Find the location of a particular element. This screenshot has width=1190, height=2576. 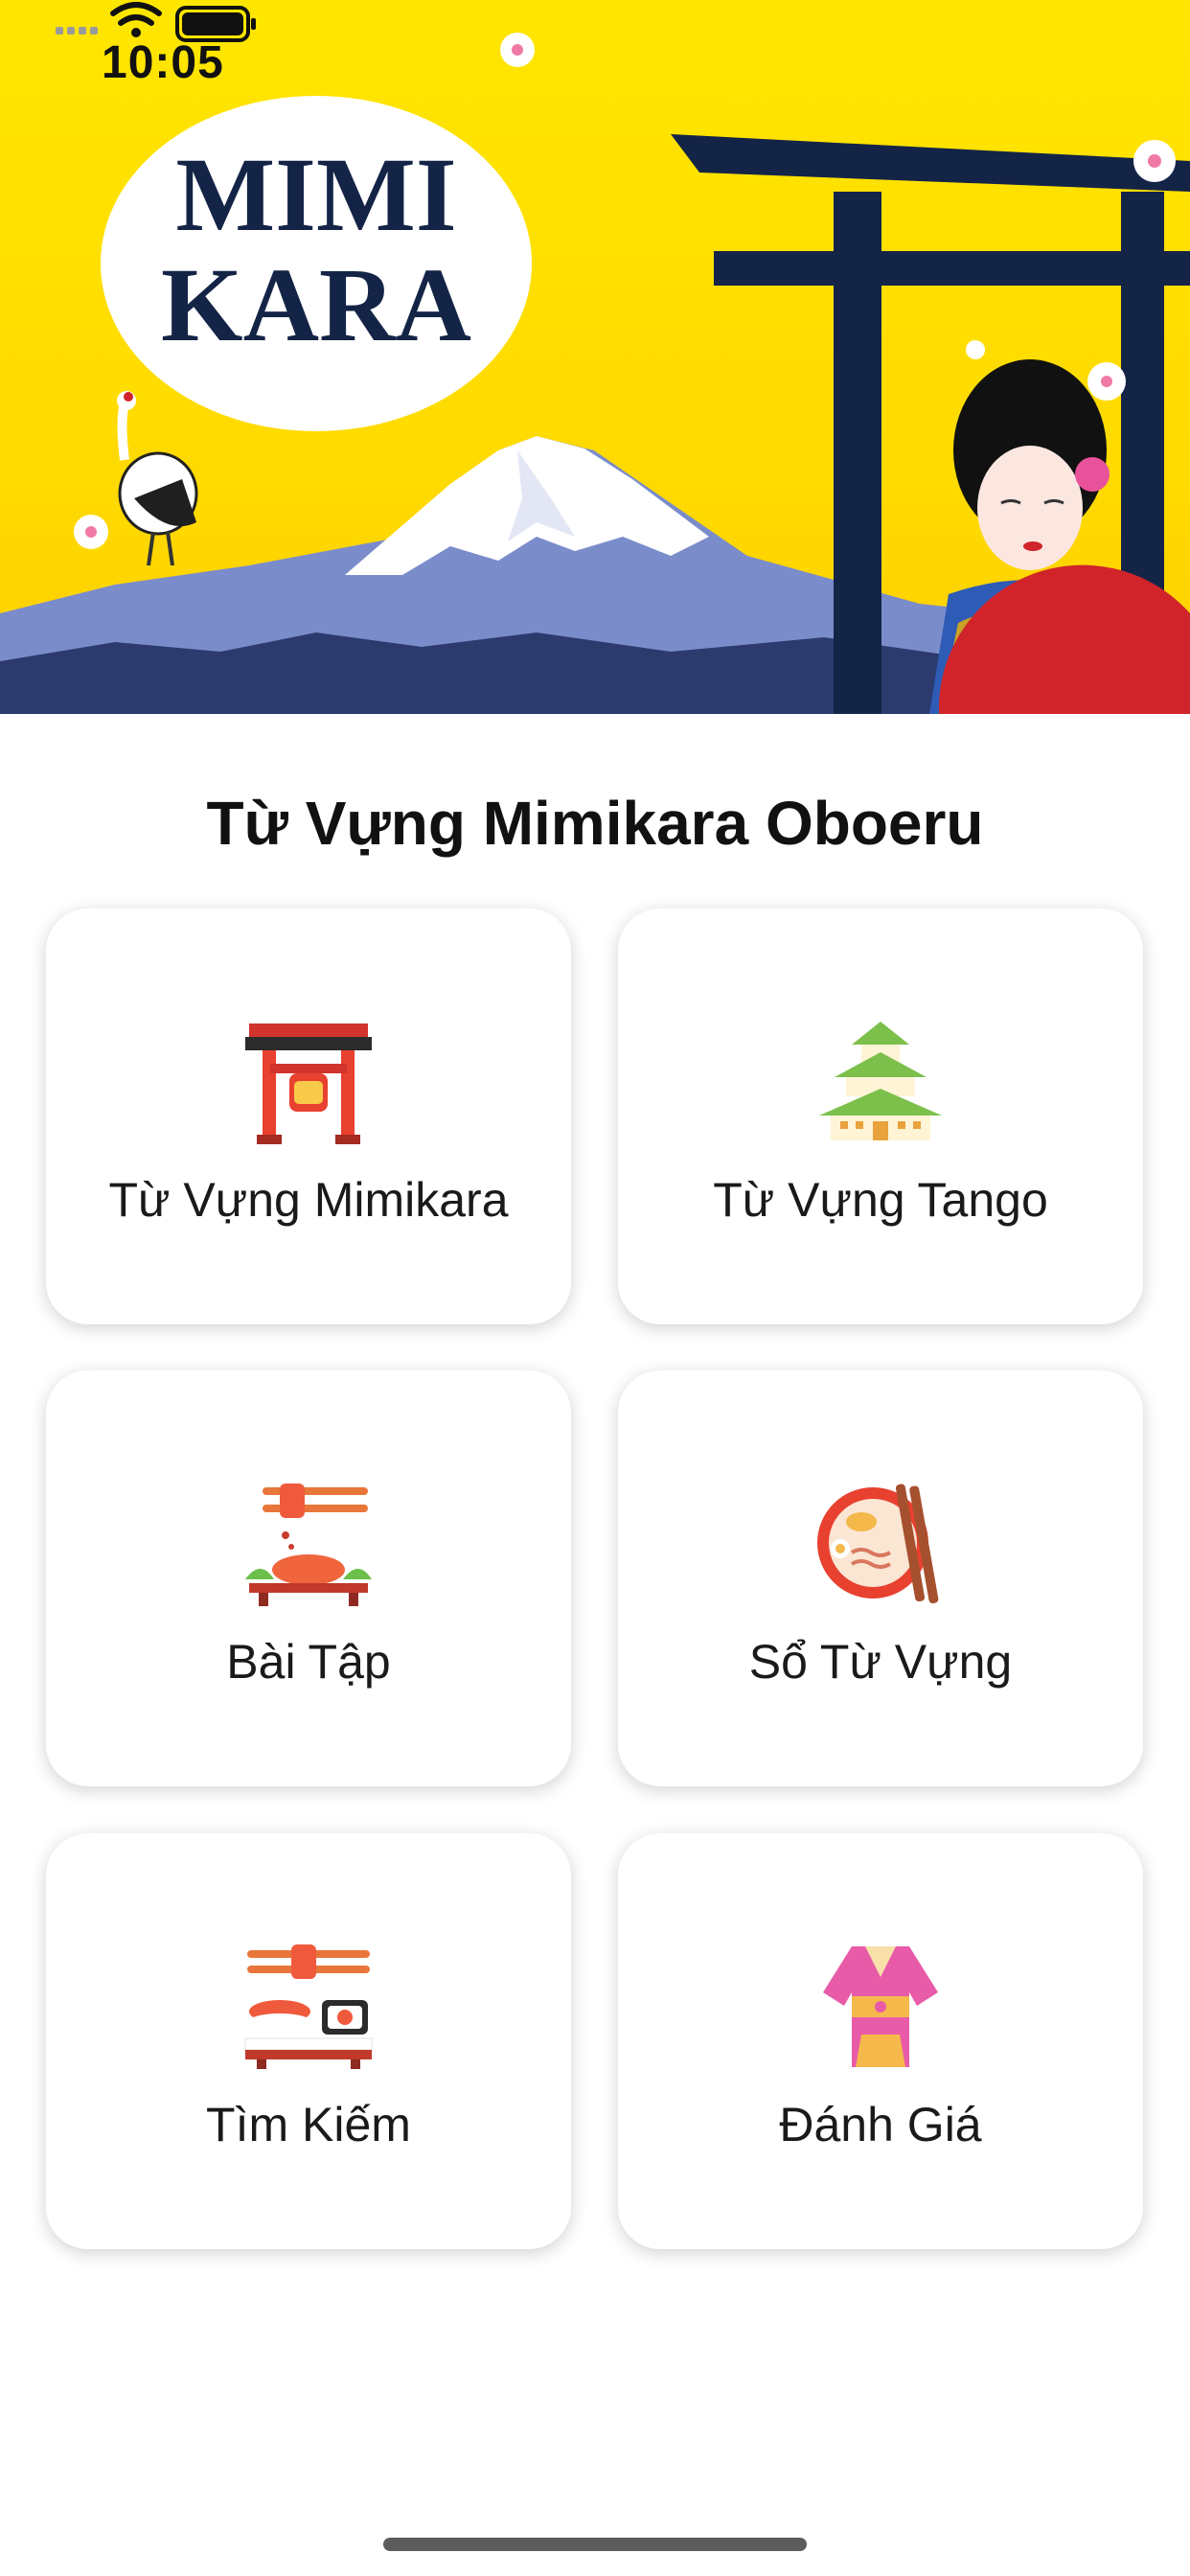

sushi-plate-icon is located at coordinates (309, 2006).